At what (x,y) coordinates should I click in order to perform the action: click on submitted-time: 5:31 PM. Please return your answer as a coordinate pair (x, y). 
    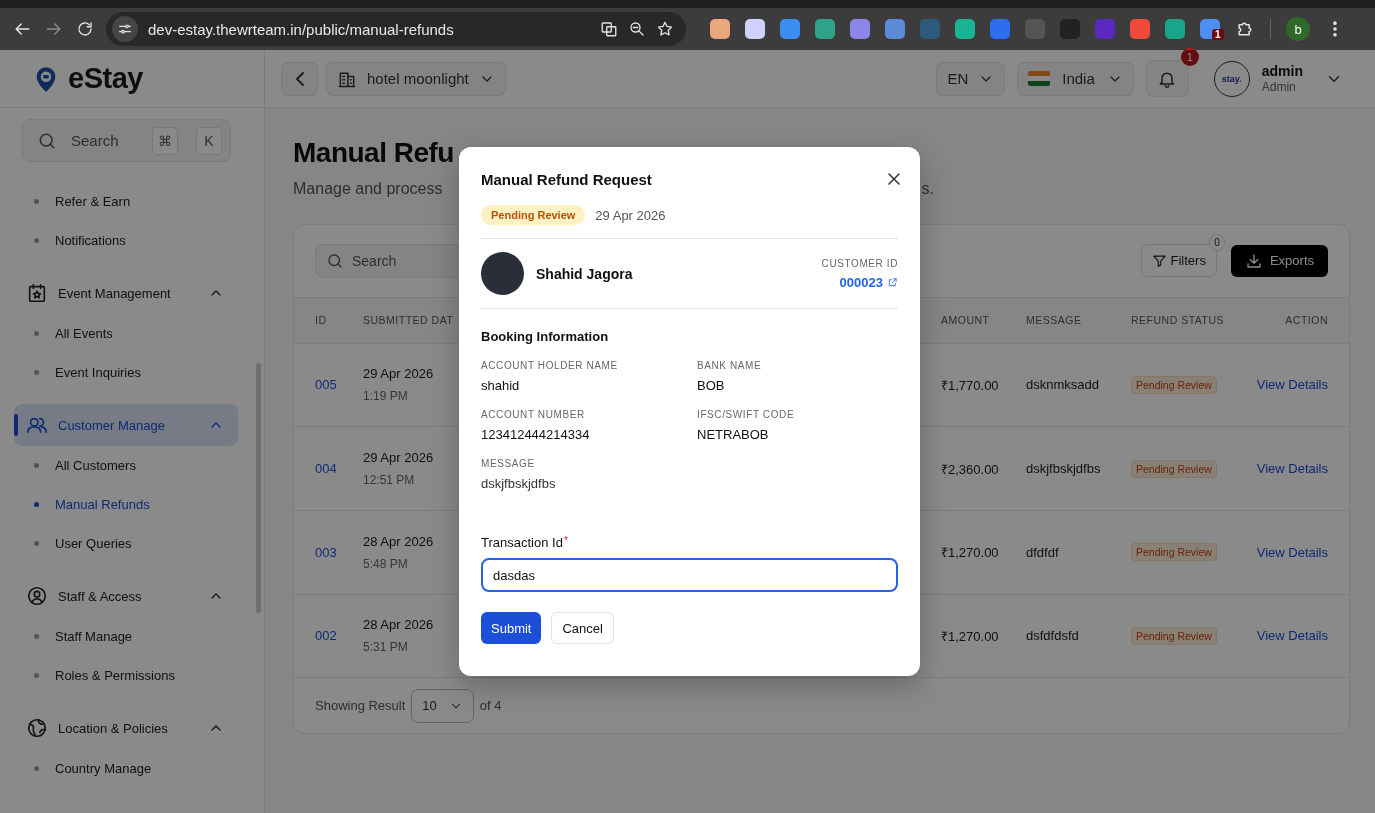
    Looking at the image, I should click on (385, 647).